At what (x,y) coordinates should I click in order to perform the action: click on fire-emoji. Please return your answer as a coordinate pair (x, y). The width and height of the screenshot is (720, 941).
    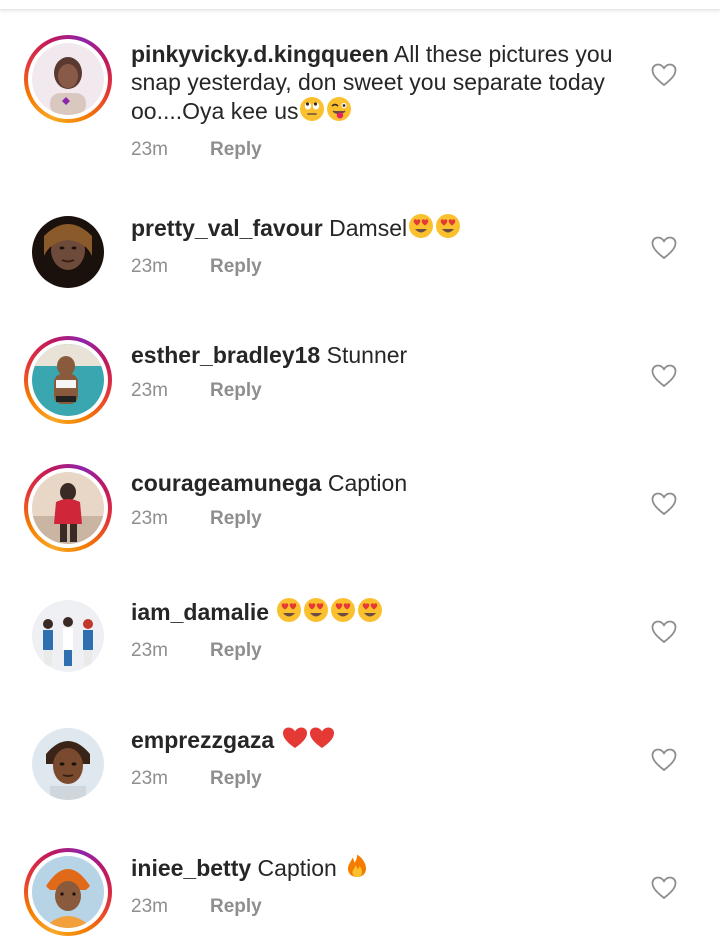
    Looking at the image, I should click on (357, 869).